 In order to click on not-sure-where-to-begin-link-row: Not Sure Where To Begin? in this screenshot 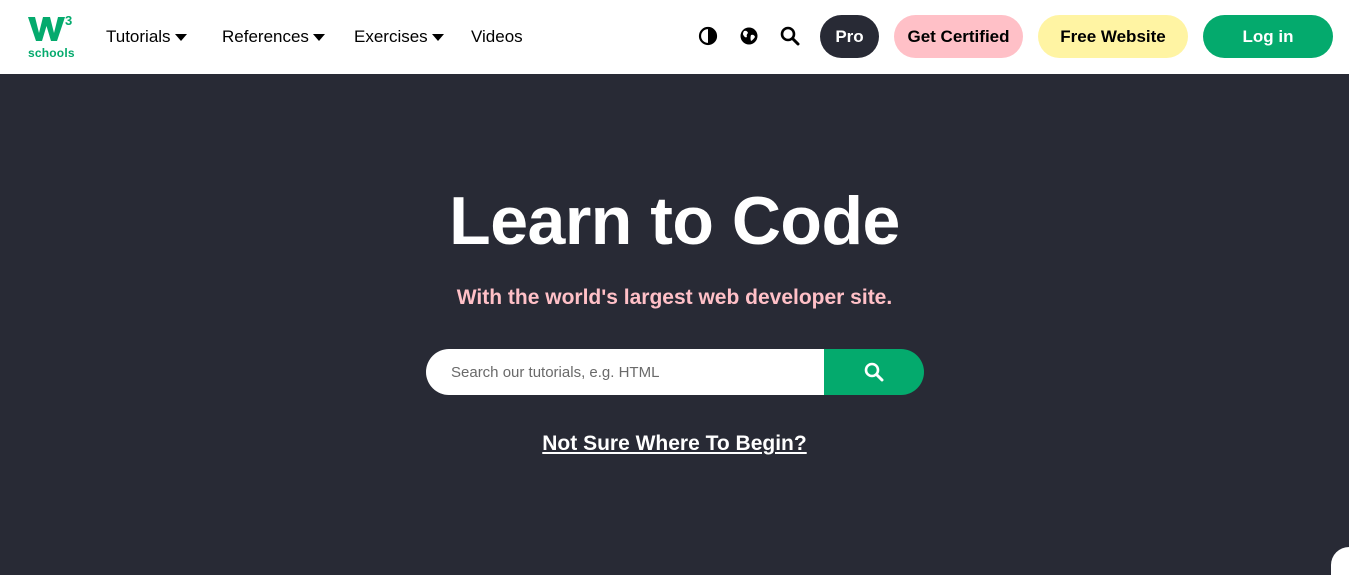, I will do `click(674, 444)`.